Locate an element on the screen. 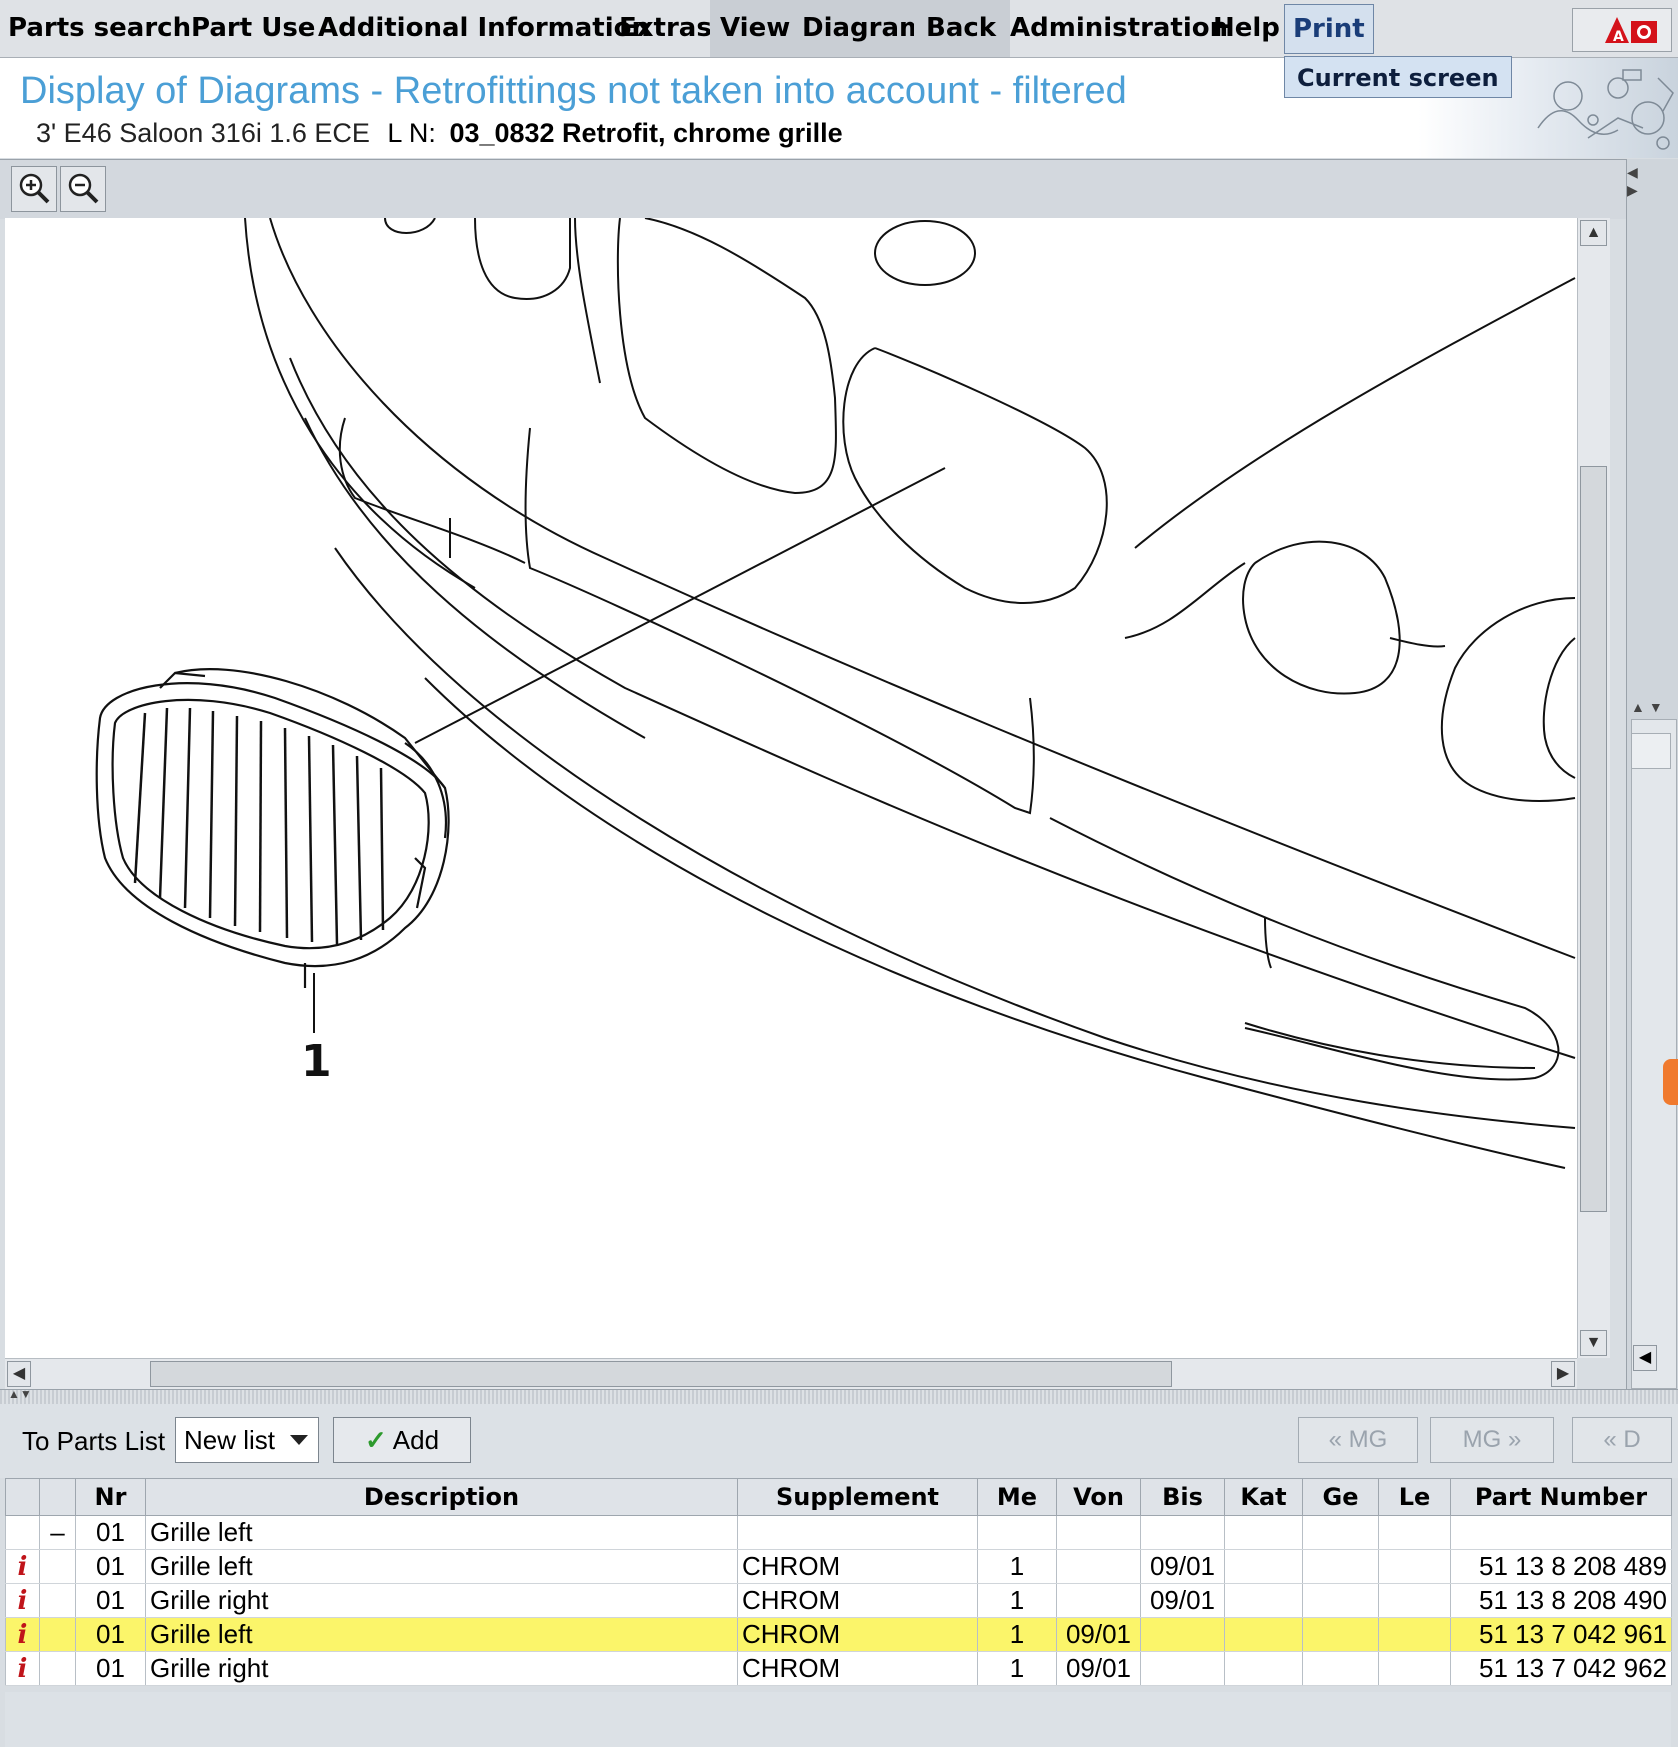 This screenshot has width=1678, height=1747. zoom-out-button is located at coordinates (83, 189).